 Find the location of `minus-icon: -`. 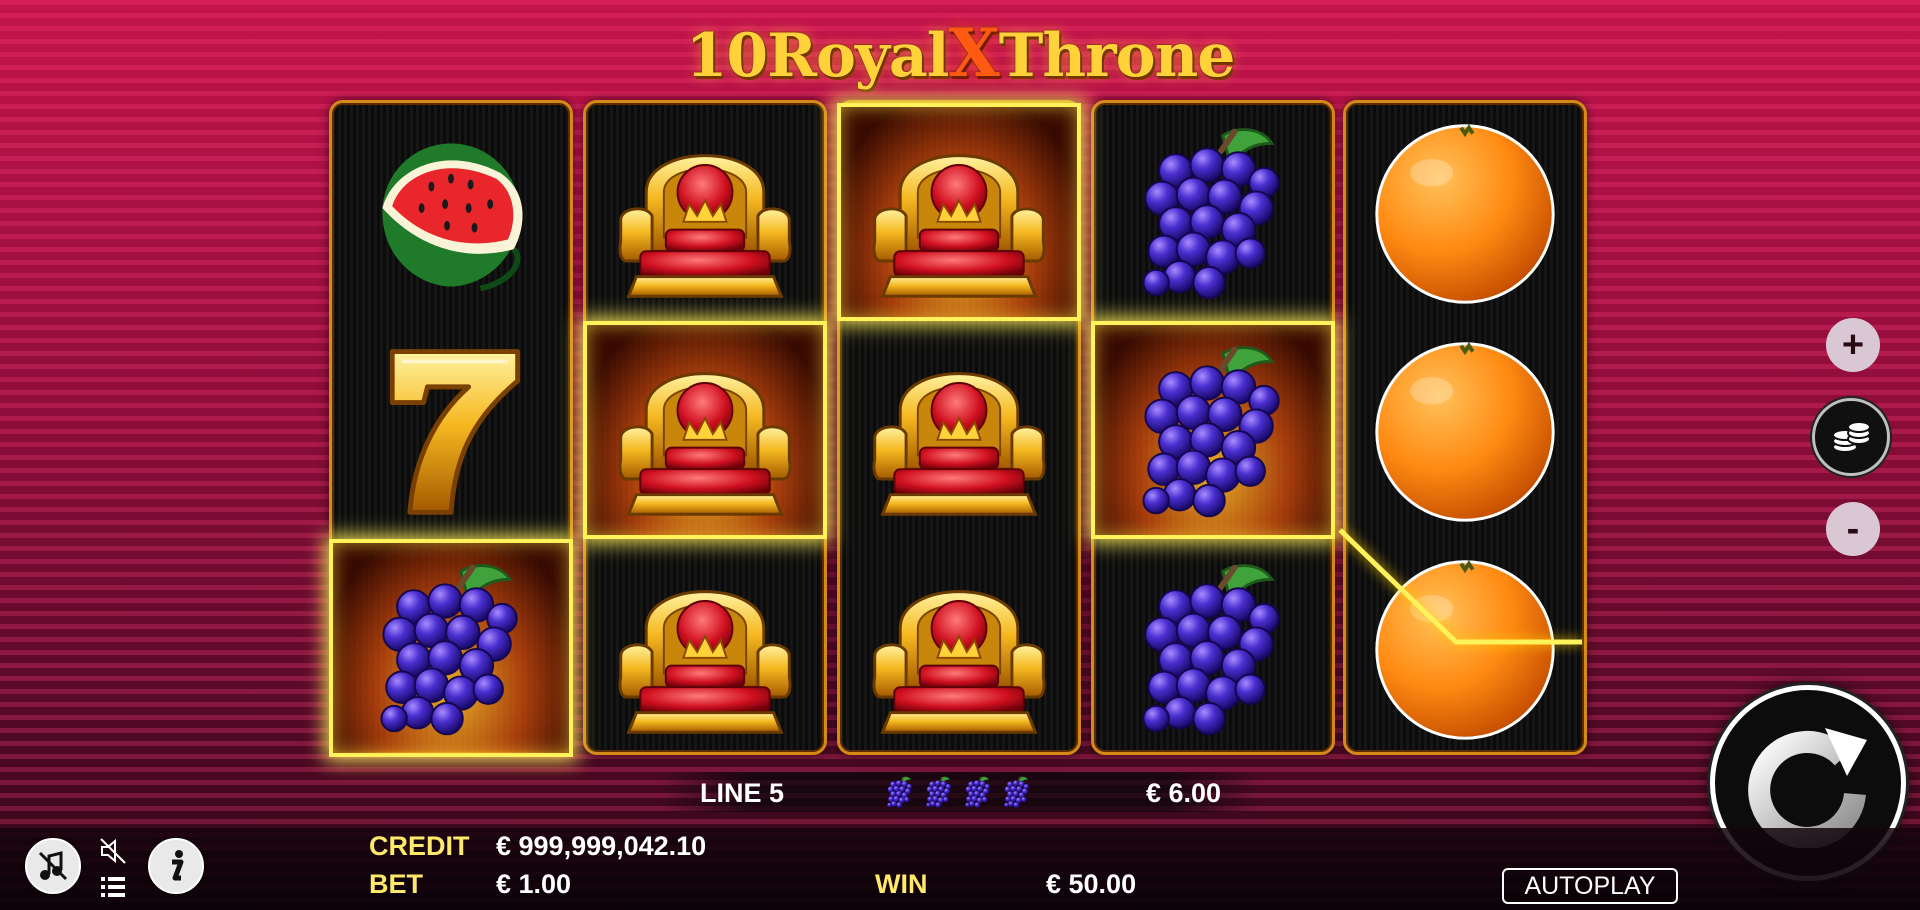

minus-icon: - is located at coordinates (1853, 529).